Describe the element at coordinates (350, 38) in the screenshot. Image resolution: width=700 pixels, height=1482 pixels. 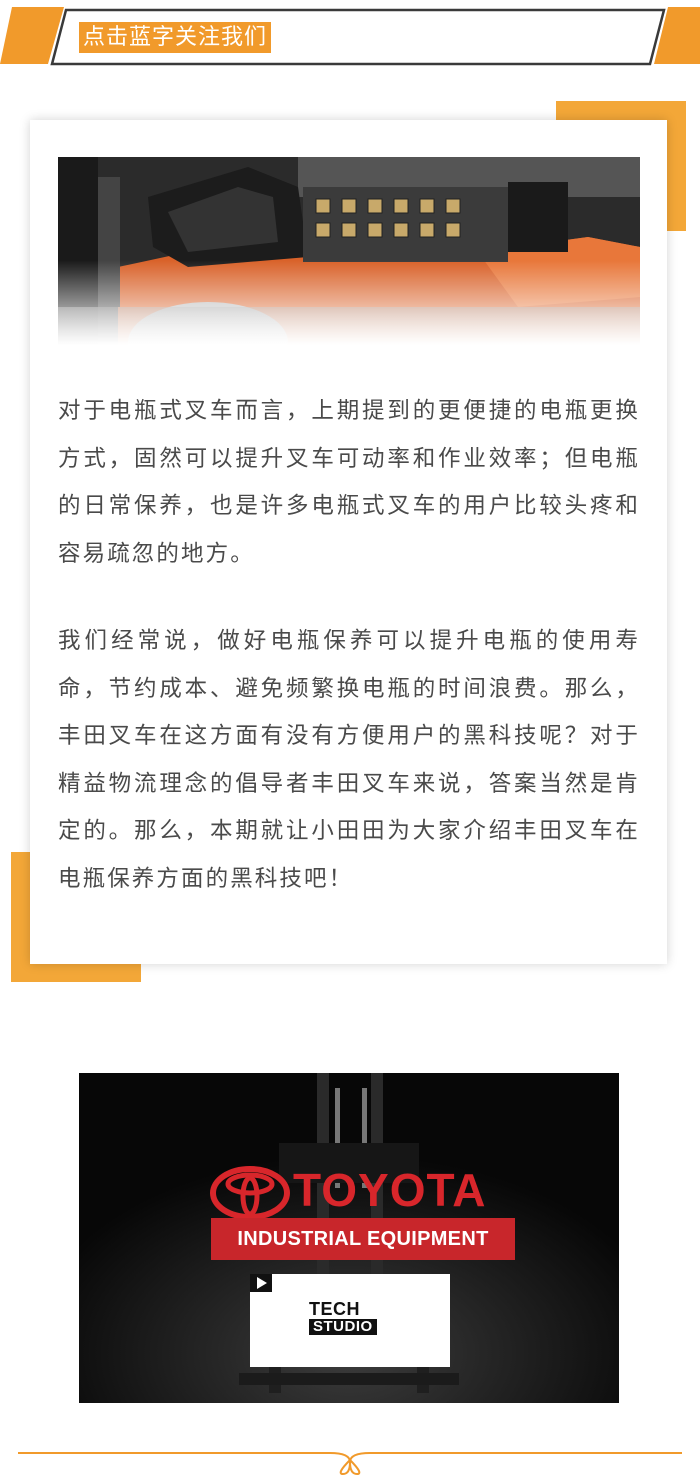
I see `follow-banner: 点击蓝字关注我们` at that location.